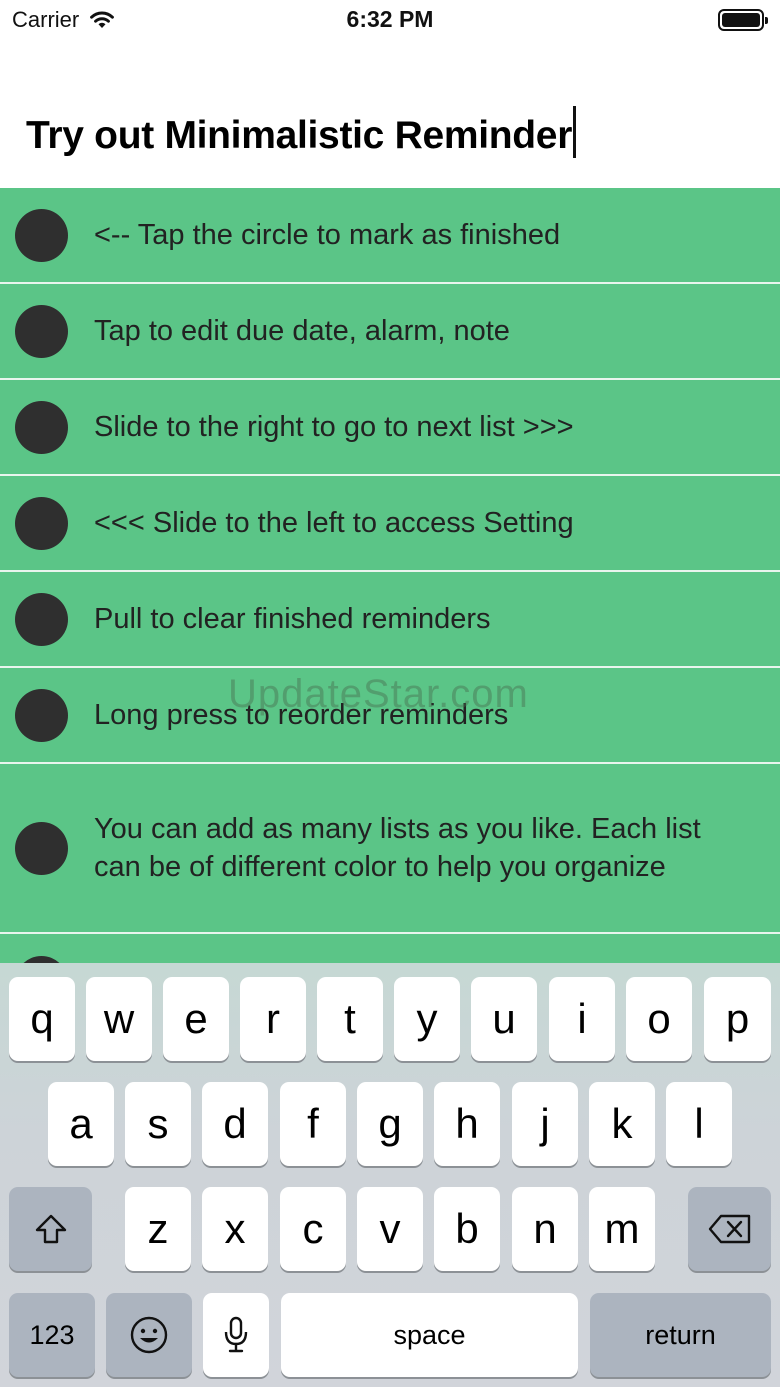 This screenshot has width=780, height=1387. Describe the element at coordinates (158, 1229) in the screenshot. I see `key-z: z` at that location.